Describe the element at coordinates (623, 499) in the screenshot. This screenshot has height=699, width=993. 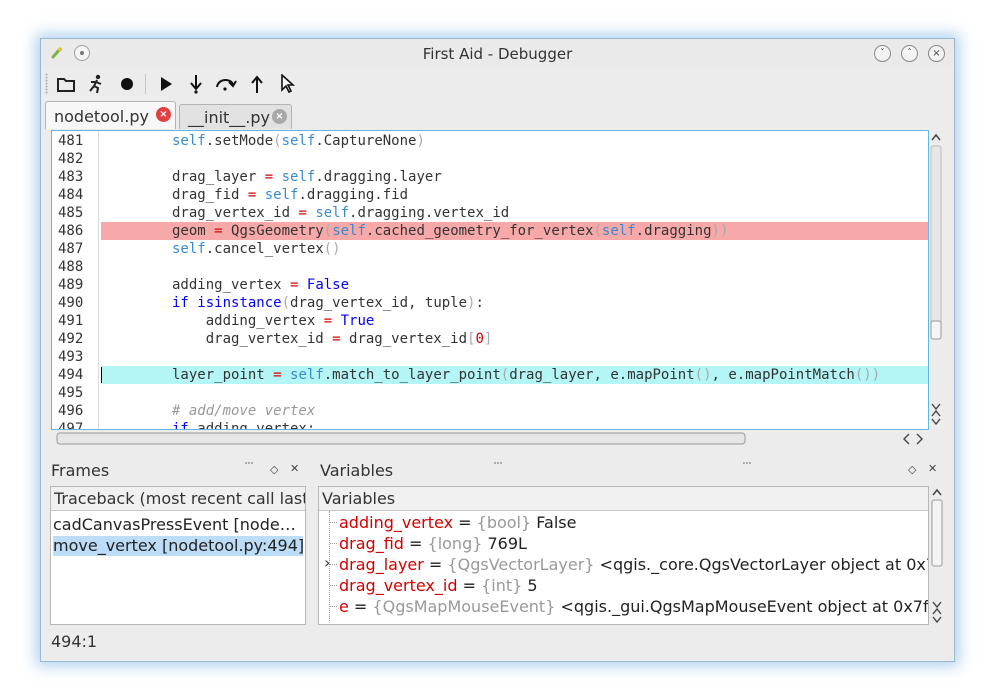
I see `variables-header: Variables` at that location.